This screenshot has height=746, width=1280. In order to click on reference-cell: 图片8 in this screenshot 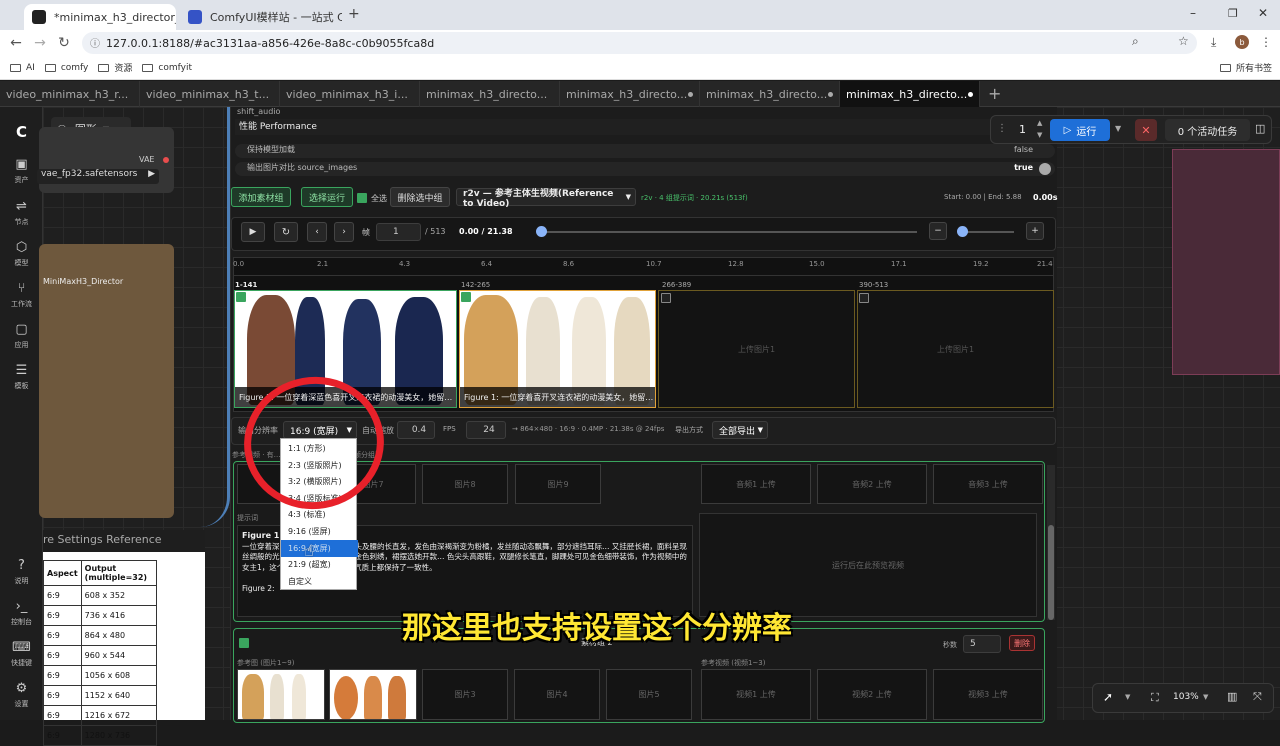, I will do `click(465, 484)`.